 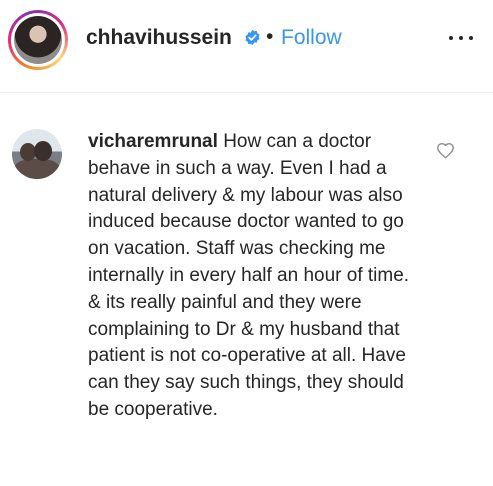 I want to click on avatar-photo, so click(x=38, y=40).